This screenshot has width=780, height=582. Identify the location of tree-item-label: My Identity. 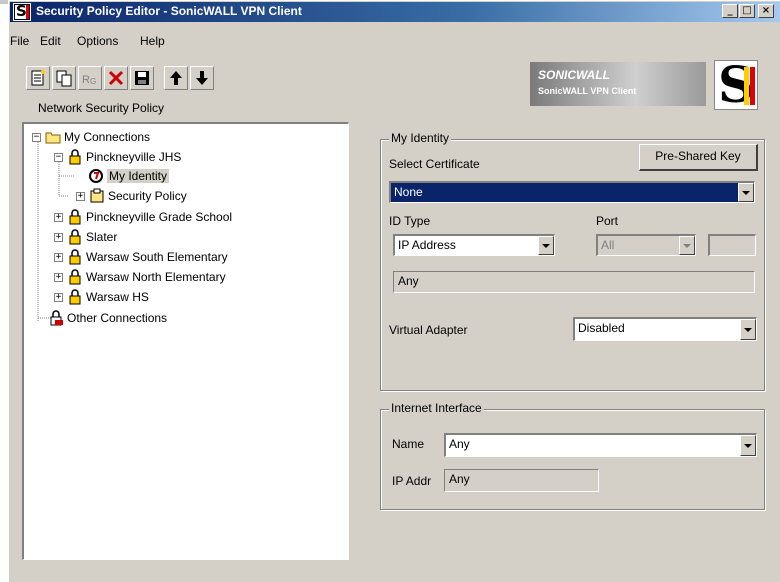
(138, 176).